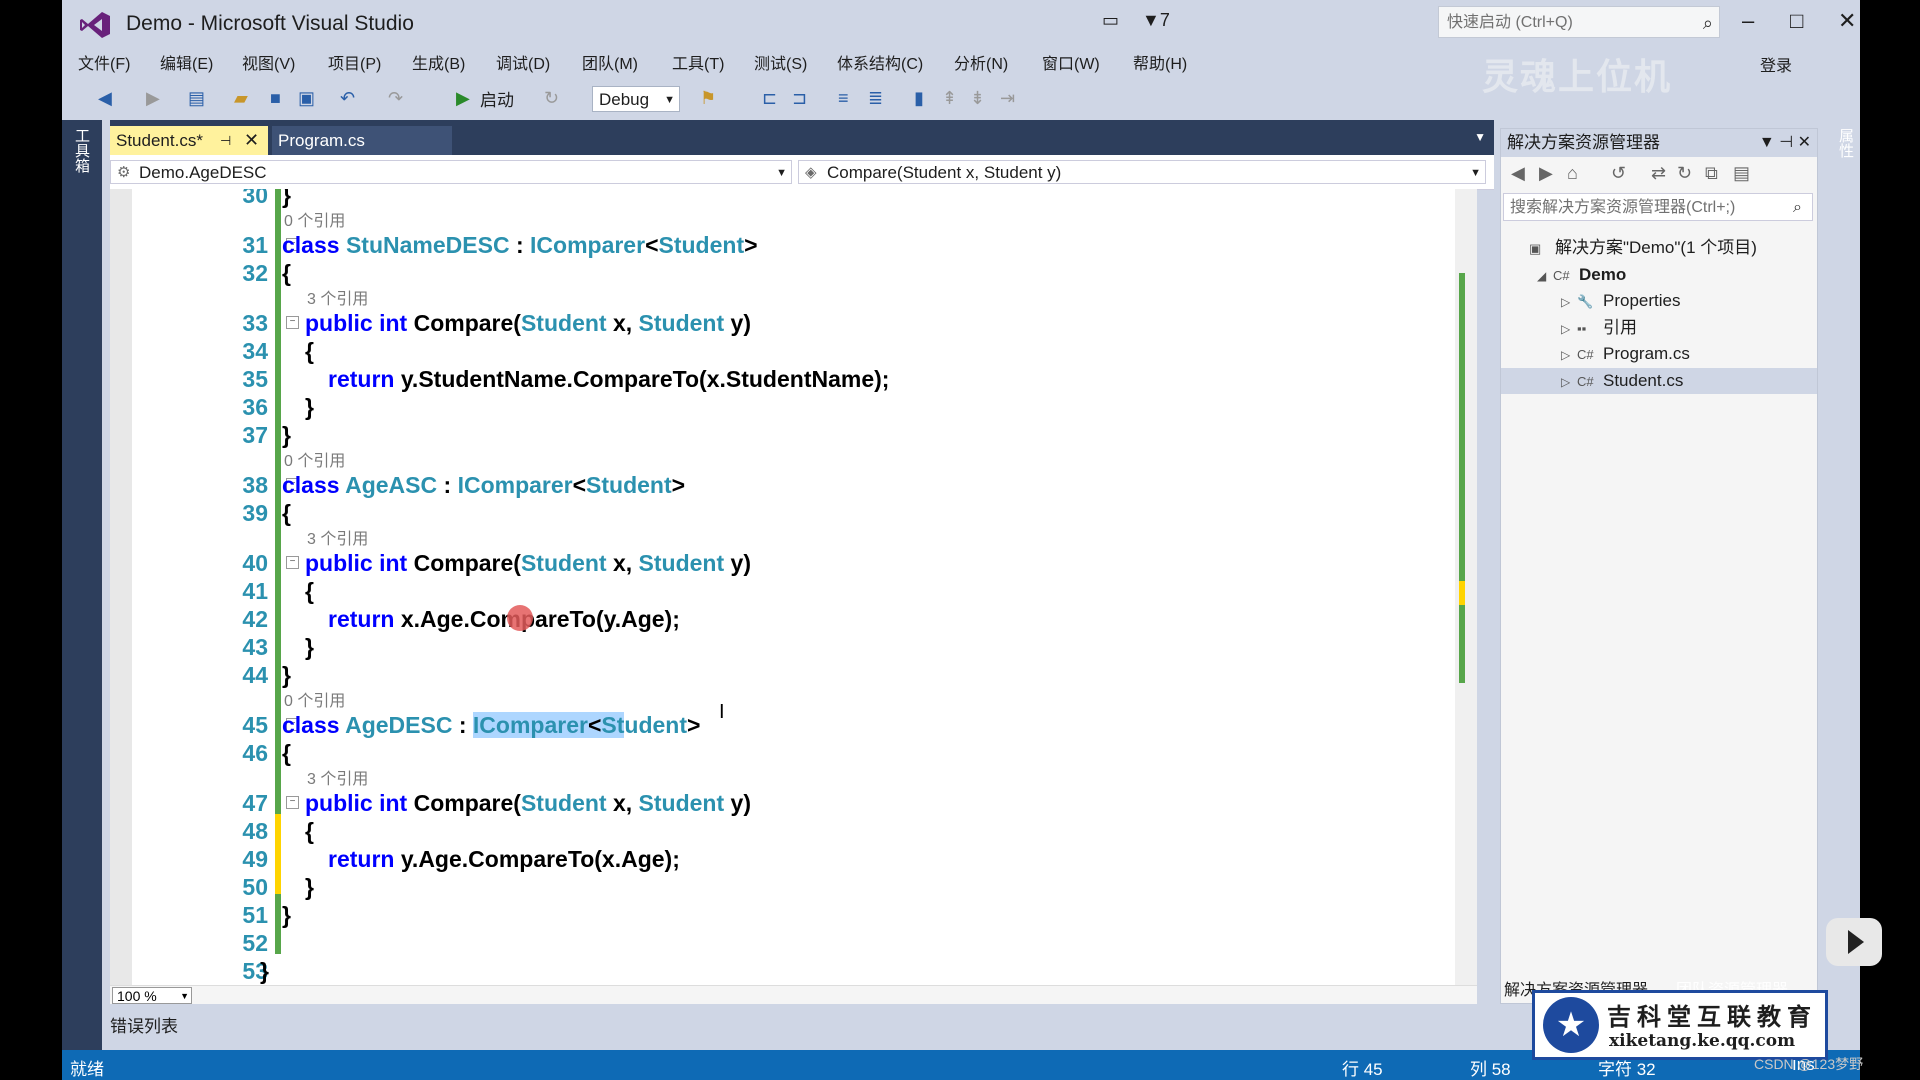 The height and width of the screenshot is (1080, 1920). Describe the element at coordinates (1620, 301) in the screenshot. I see `tree-item: ▷ 🔧 Properties` at that location.